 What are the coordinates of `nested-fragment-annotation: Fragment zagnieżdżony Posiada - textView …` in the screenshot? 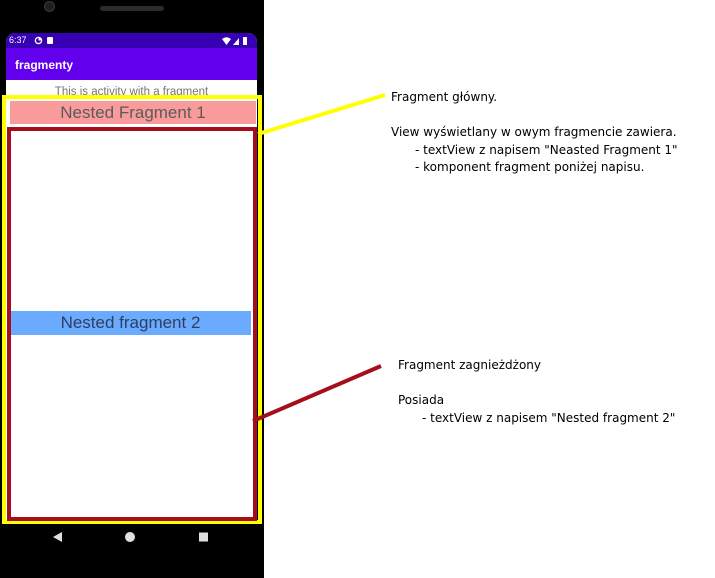 It's located at (536, 392).